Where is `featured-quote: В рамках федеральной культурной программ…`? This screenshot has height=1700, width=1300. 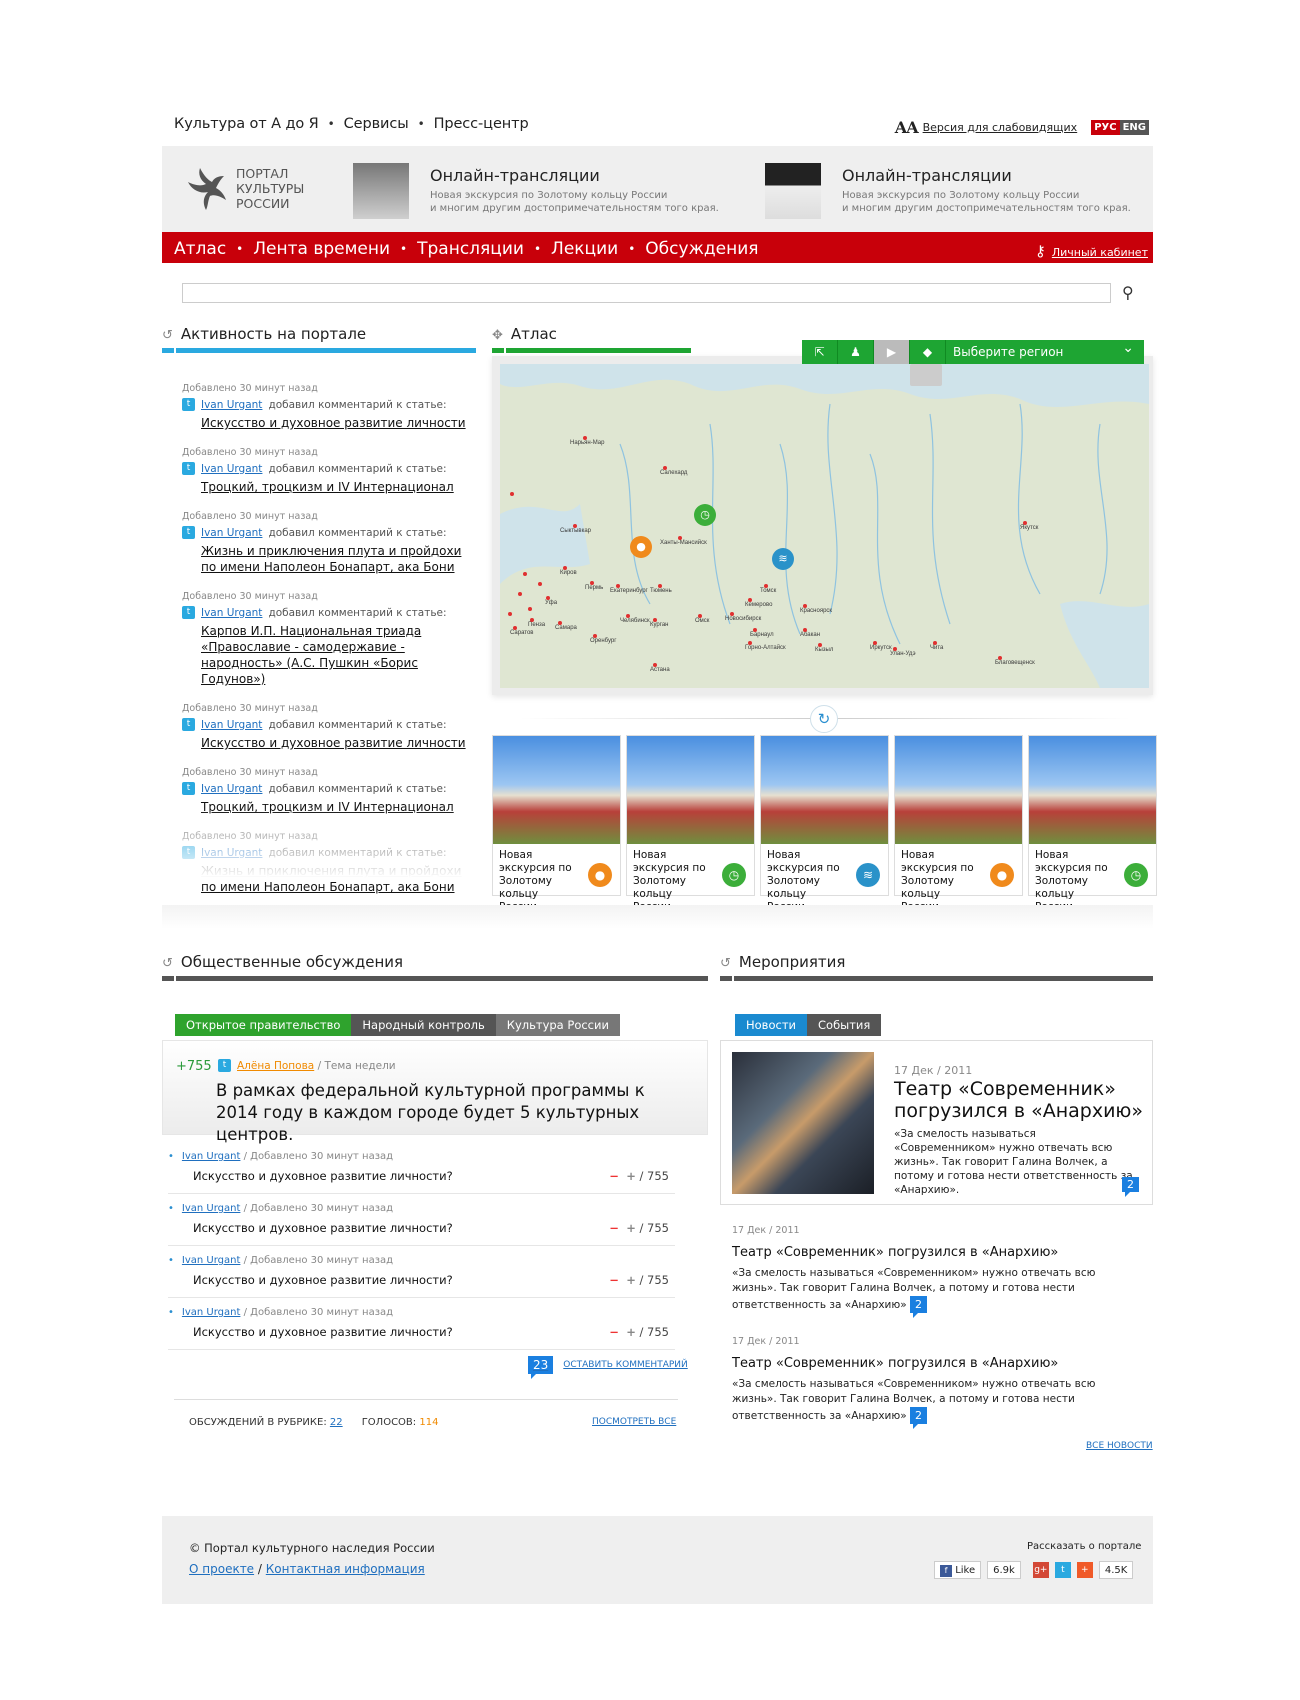
featured-quote: В рамках федеральной культурной программ… is located at coordinates (451, 1113).